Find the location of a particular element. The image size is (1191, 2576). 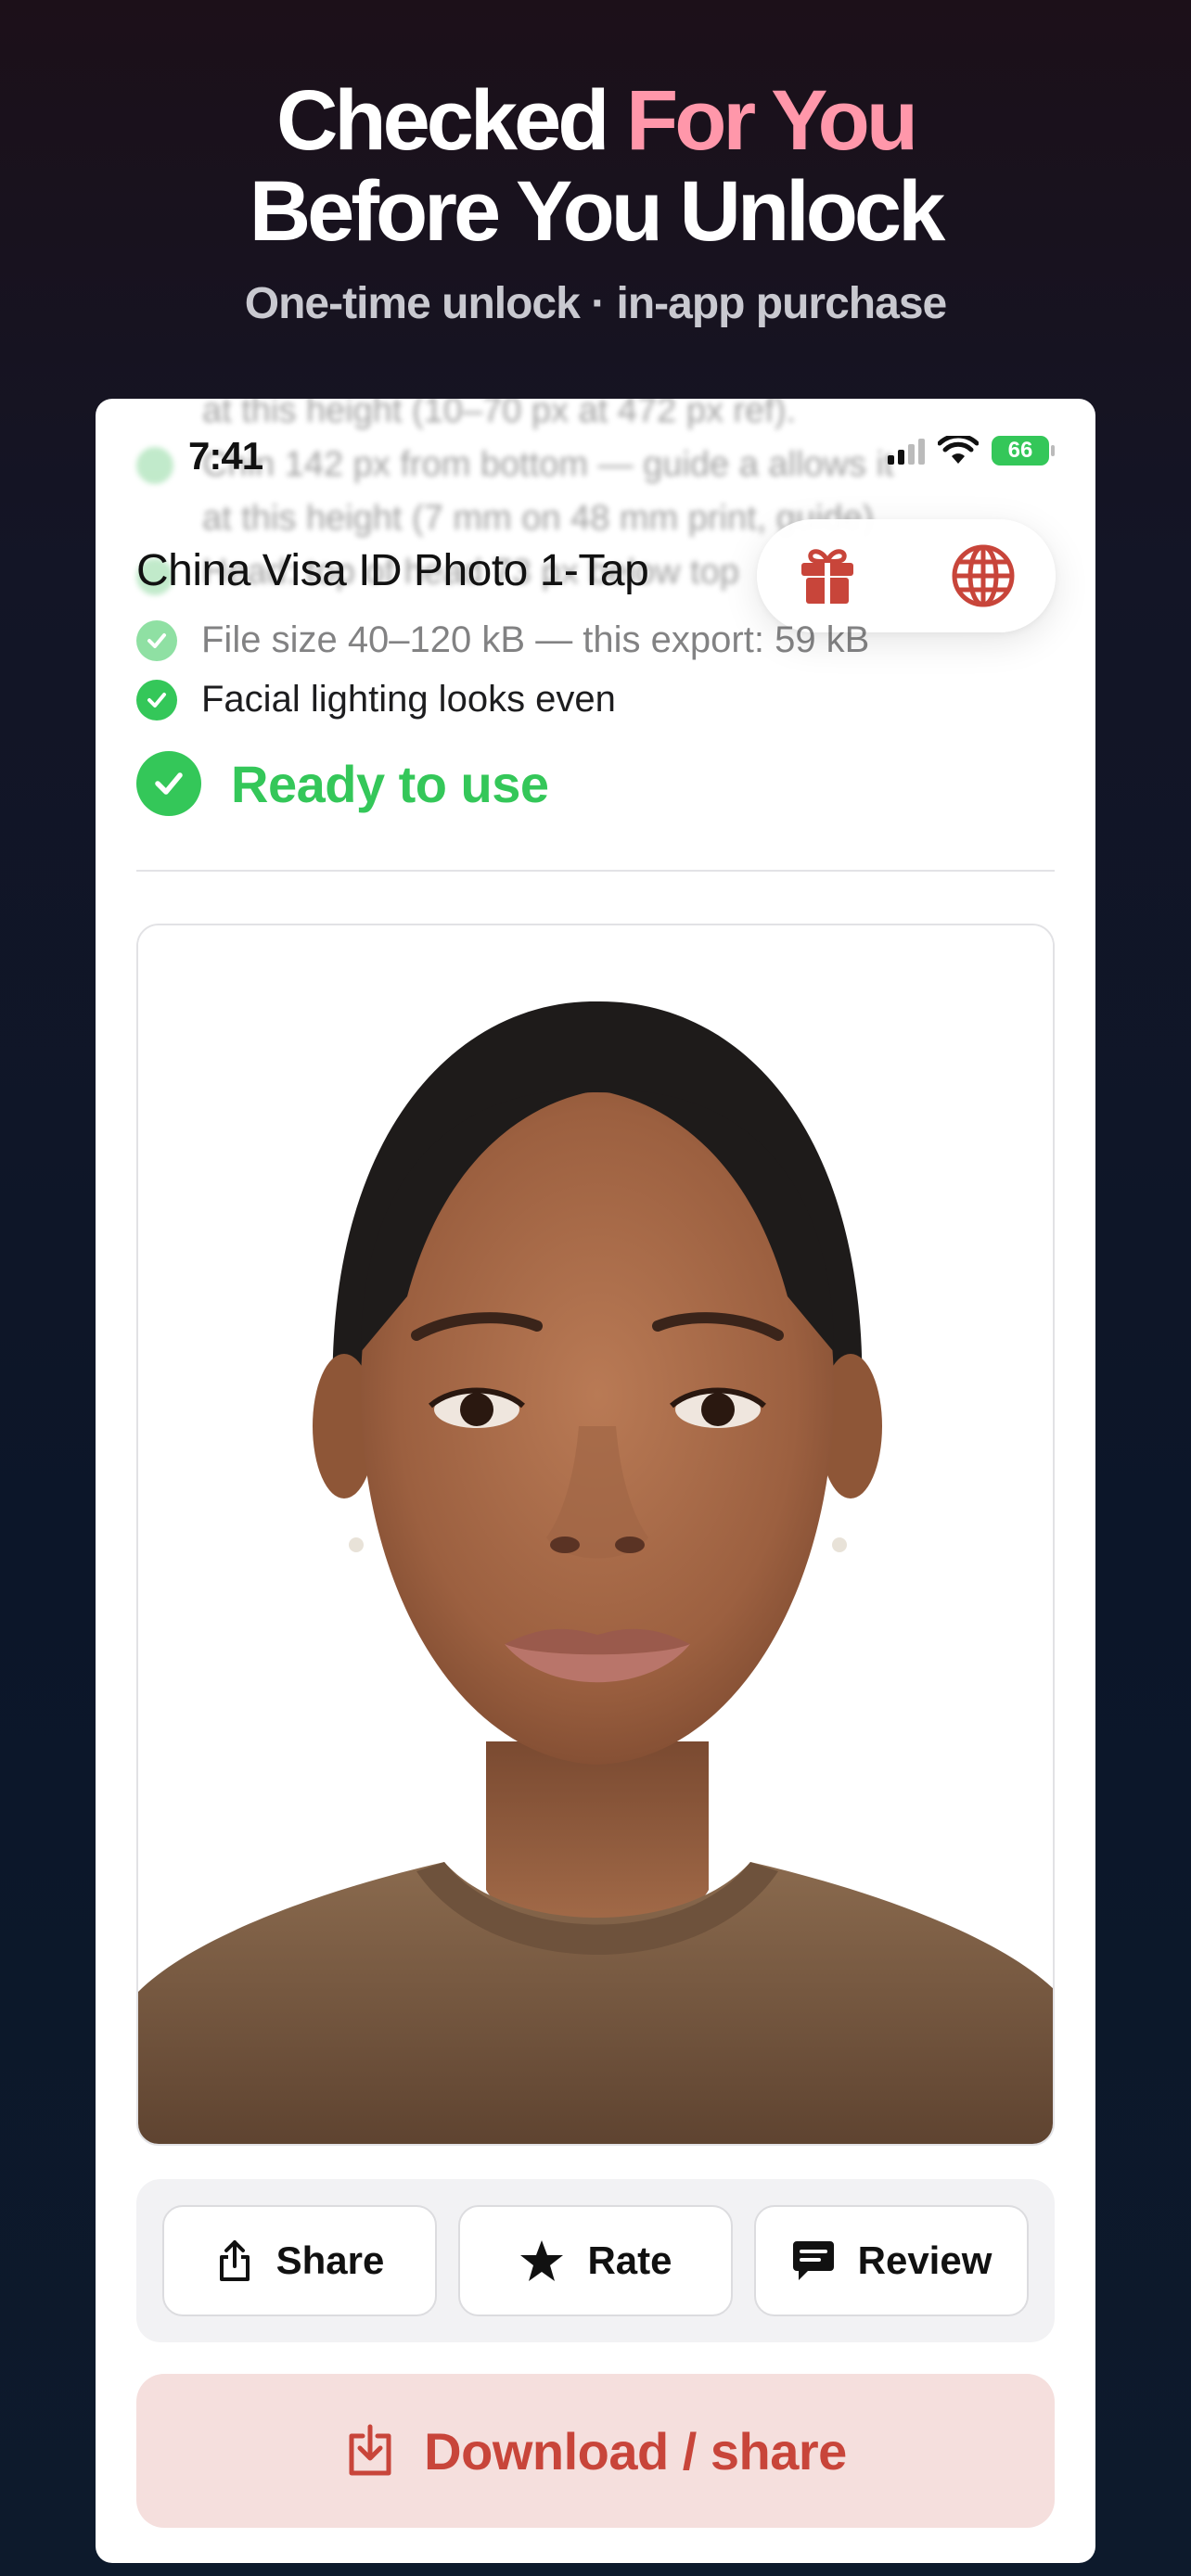

check-file-size: File size 40–120 kB — this export: 59 kB is located at coordinates (502, 640).